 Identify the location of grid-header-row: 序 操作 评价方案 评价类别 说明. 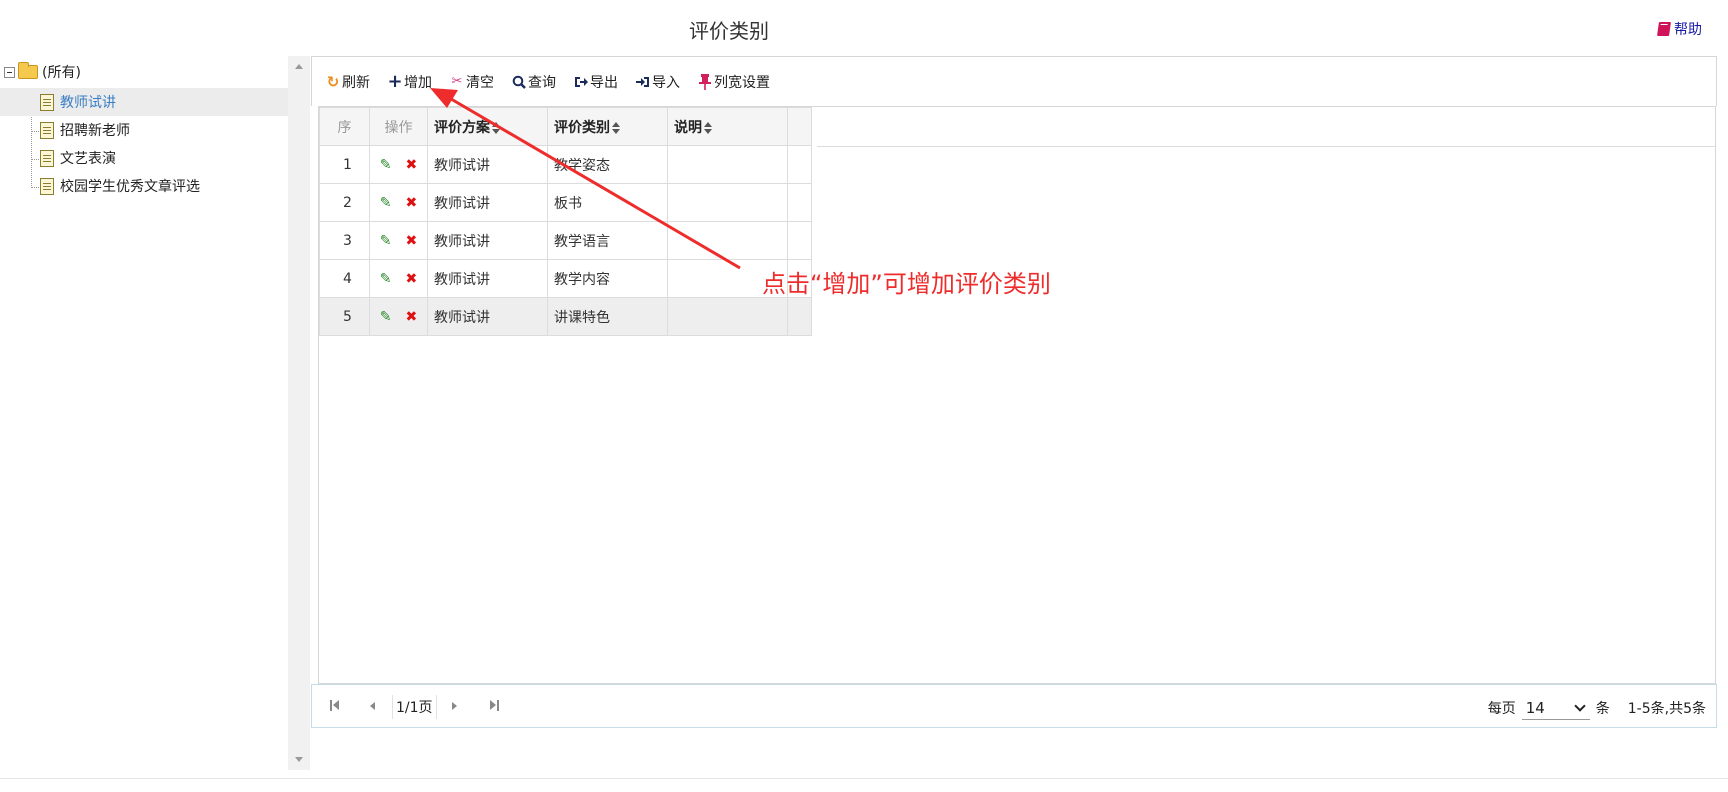
(565, 126).